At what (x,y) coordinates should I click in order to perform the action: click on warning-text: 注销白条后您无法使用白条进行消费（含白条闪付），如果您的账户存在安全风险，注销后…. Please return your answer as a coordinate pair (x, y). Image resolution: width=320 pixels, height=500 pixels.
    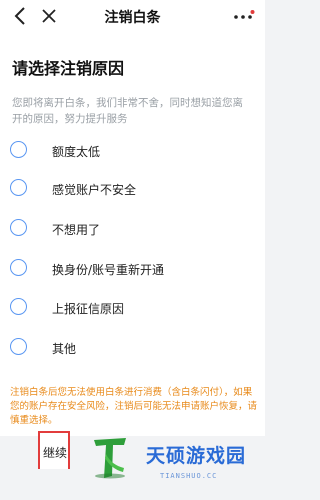
    Looking at the image, I should click on (134, 406).